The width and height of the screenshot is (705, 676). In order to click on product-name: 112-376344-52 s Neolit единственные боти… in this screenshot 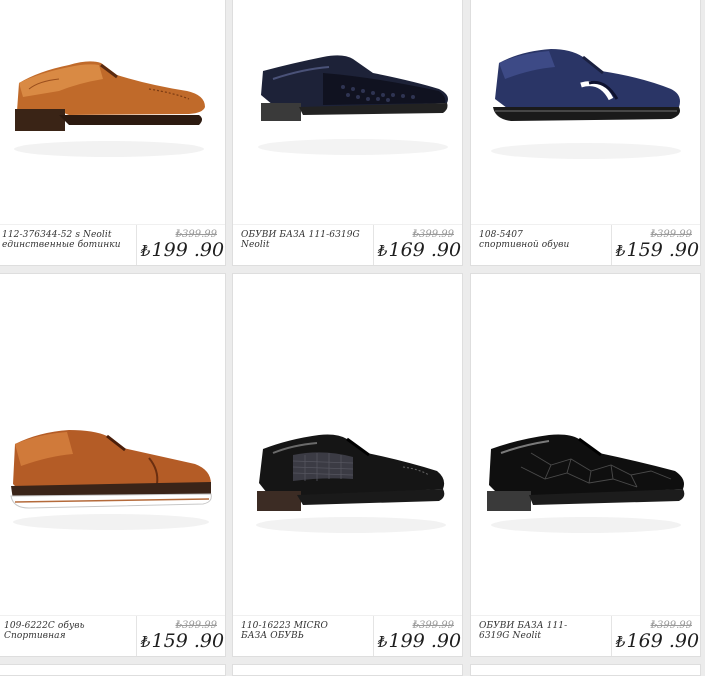, I will do `click(66, 240)`.